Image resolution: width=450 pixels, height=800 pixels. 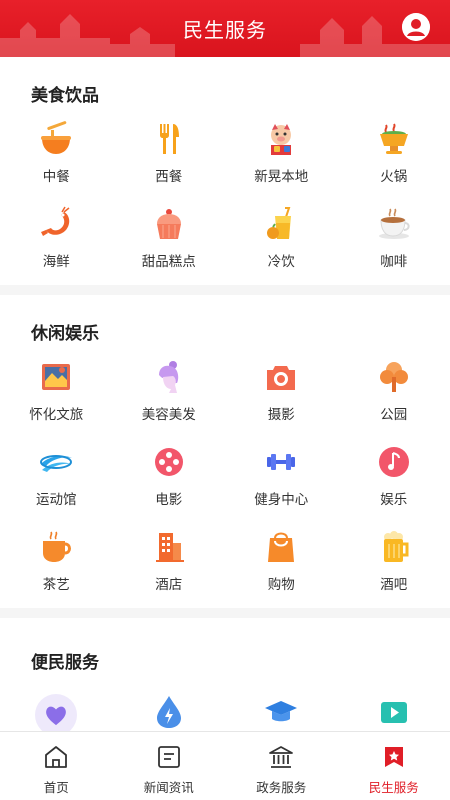 What do you see at coordinates (56, 377) in the screenshot?
I see `travel-map-icon` at bounding box center [56, 377].